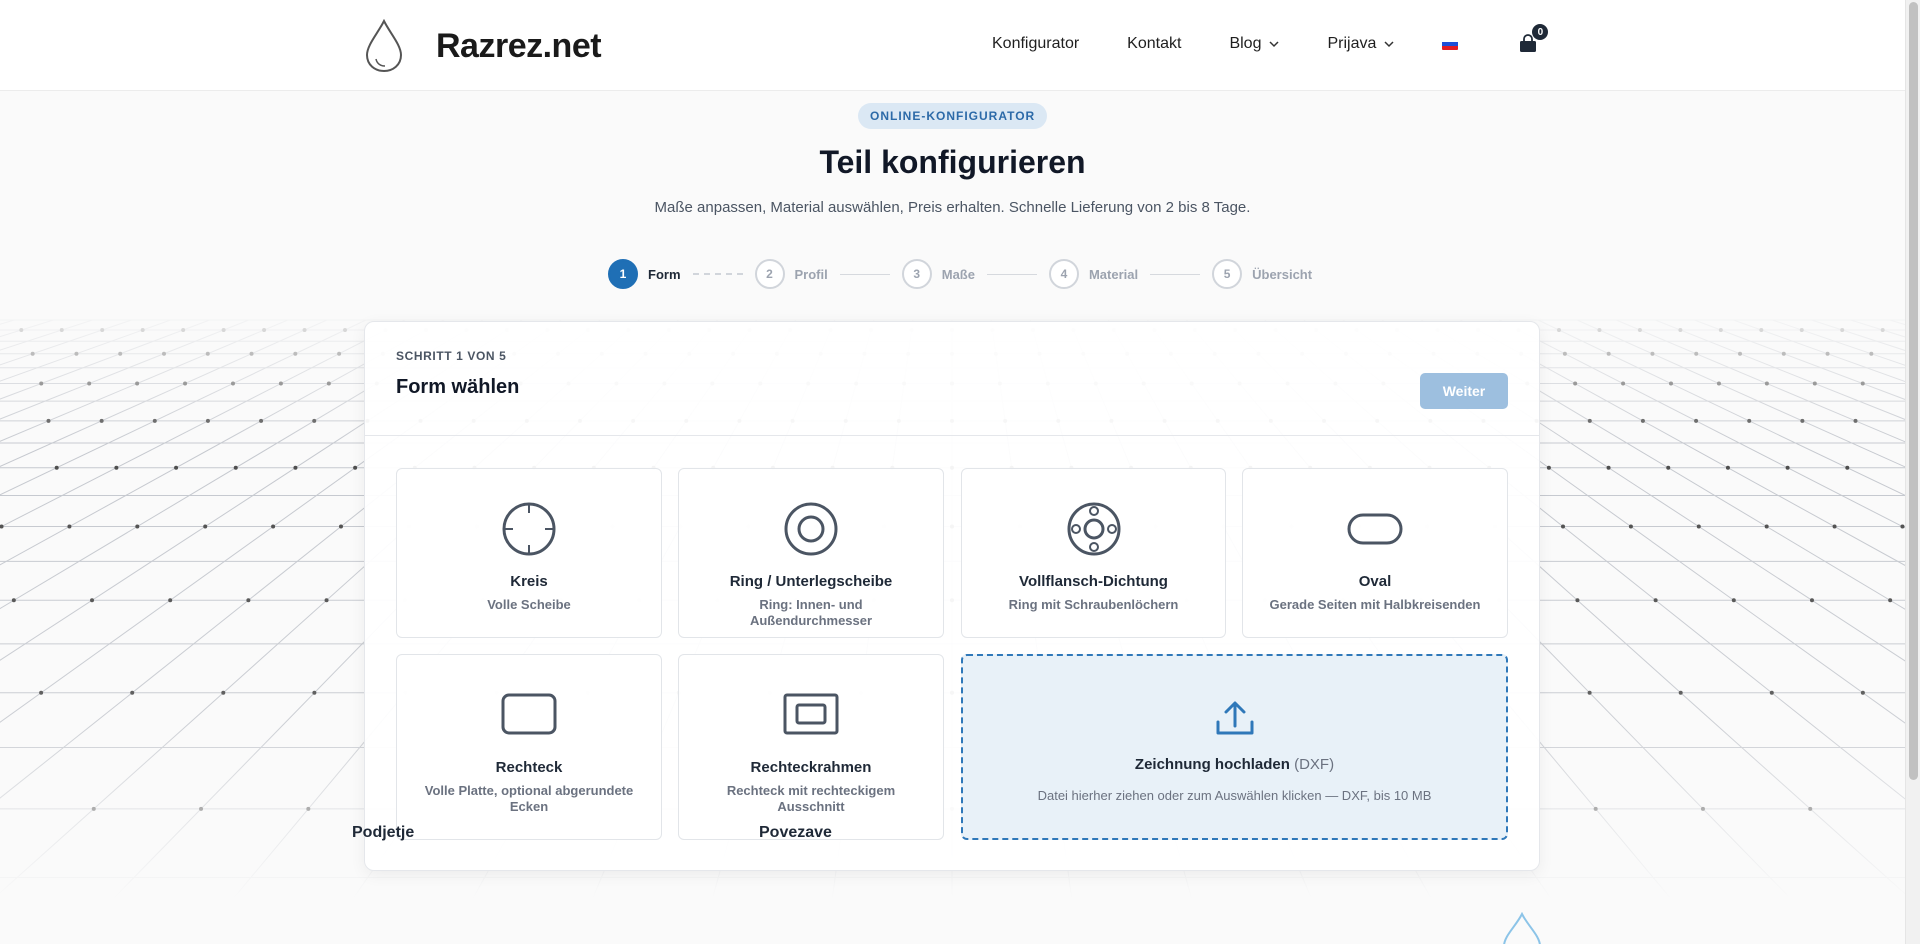  I want to click on cart-button: 0, so click(1533, 39).